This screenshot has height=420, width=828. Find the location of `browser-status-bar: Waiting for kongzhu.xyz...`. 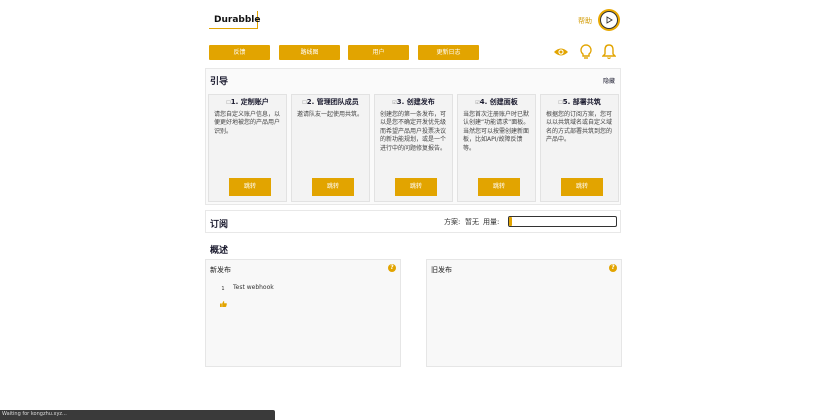

browser-status-bar: Waiting for kongzhu.xyz... is located at coordinates (137, 415).